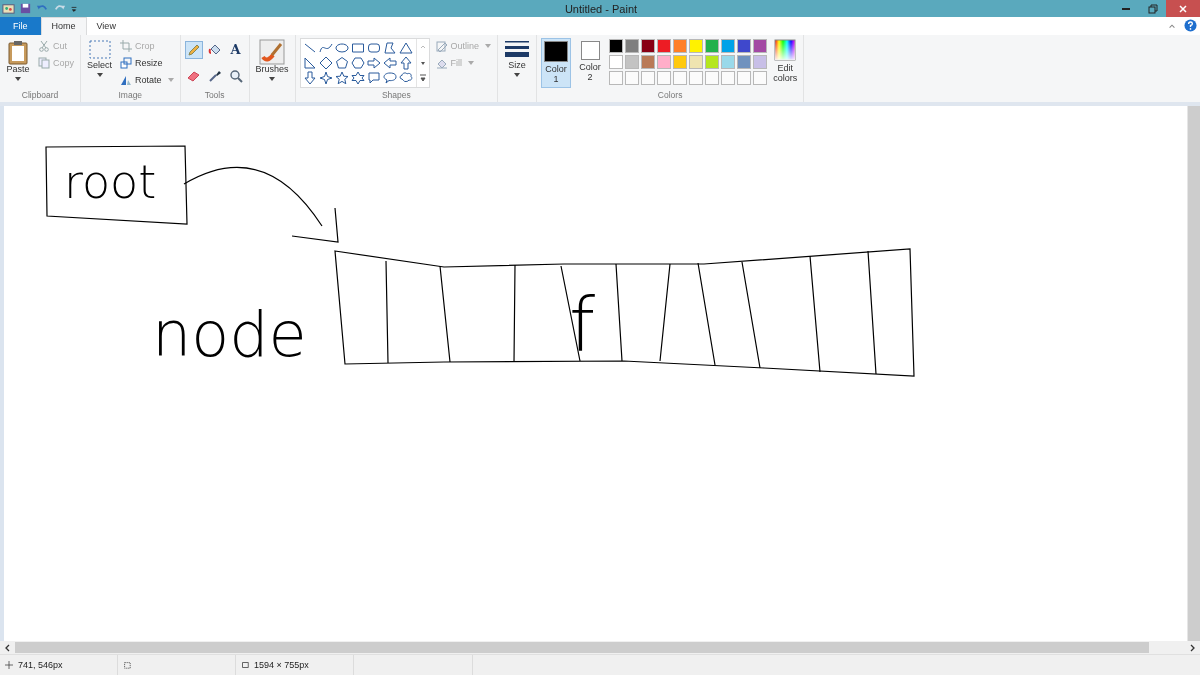 The height and width of the screenshot is (675, 1200). Describe the element at coordinates (126, 62) in the screenshot. I see `resize-icon` at that location.